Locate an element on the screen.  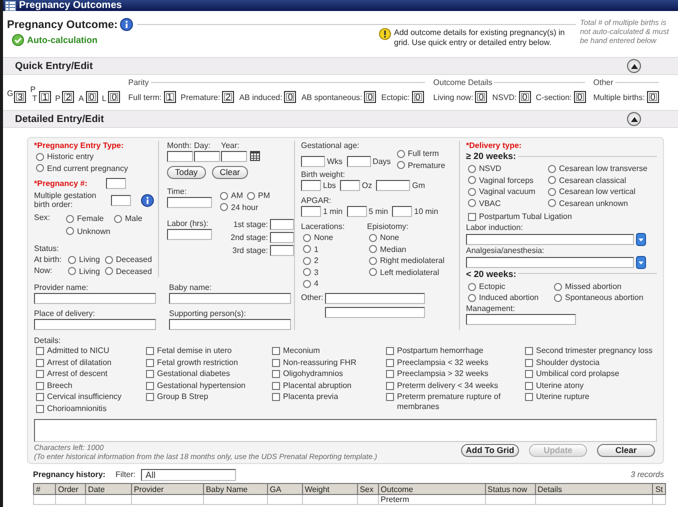
form-button: Add To Grid is located at coordinates (490, 450).